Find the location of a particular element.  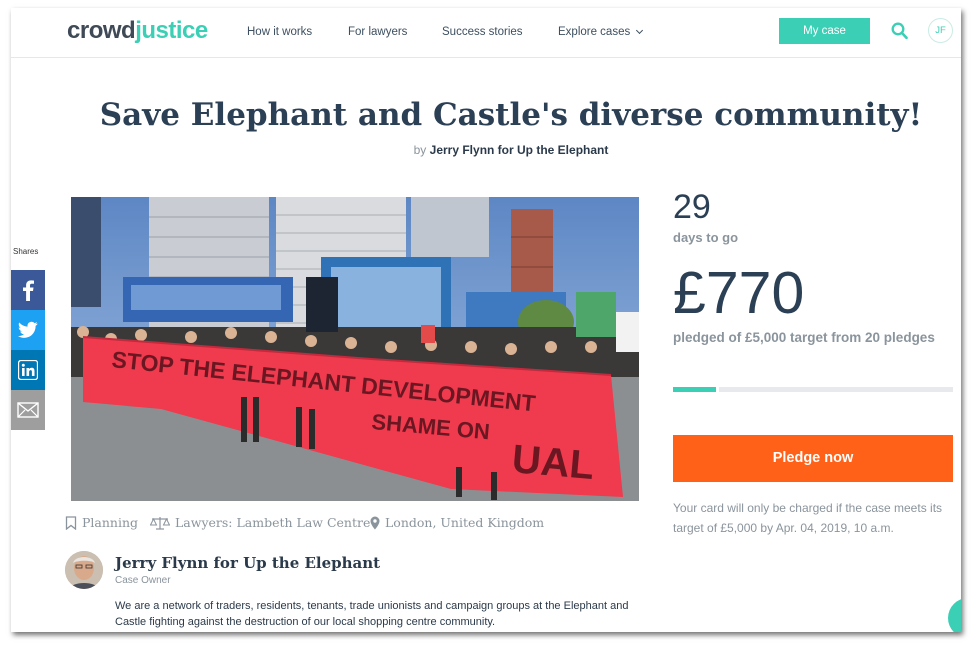

email-icon is located at coordinates (28, 410).